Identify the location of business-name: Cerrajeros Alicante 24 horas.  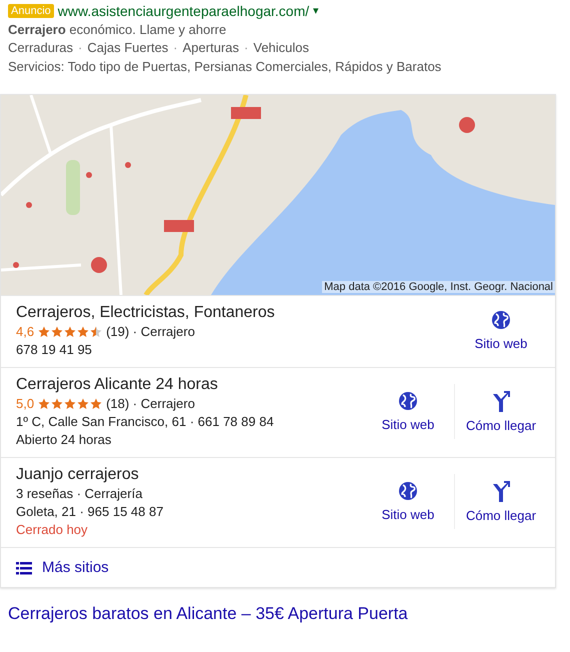
(145, 384).